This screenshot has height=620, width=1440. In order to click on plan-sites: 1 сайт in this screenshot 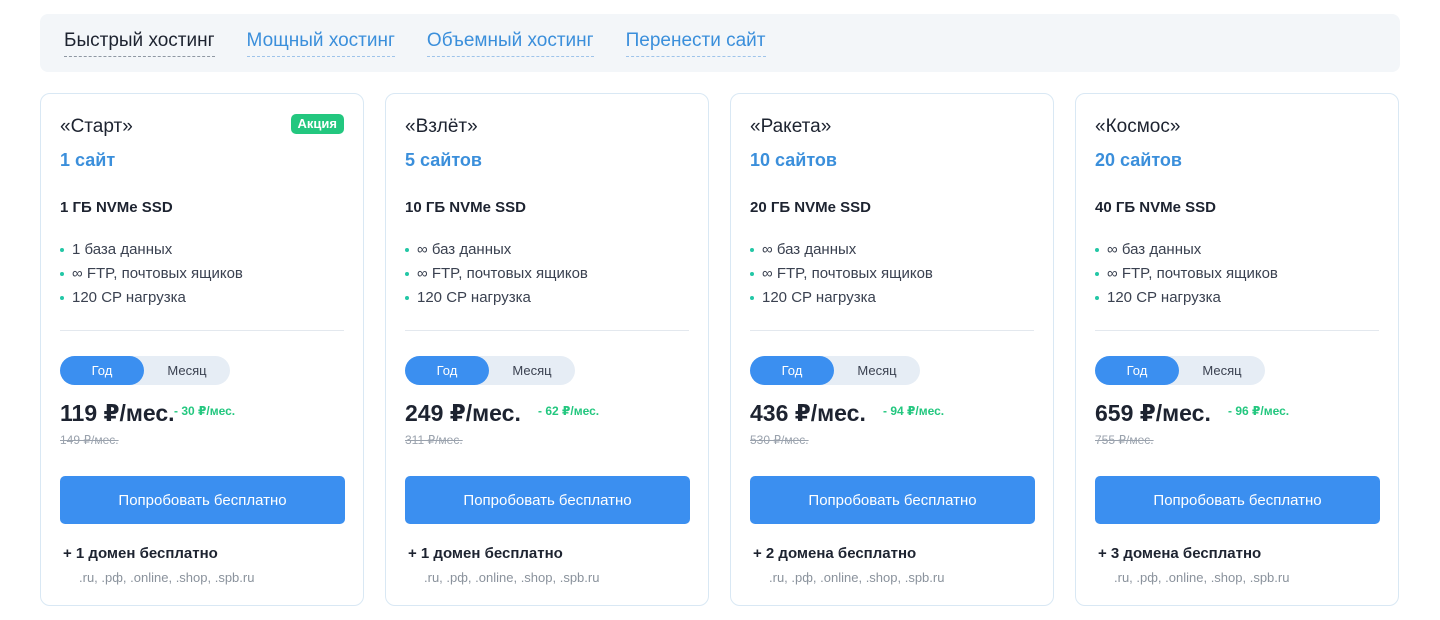, I will do `click(88, 160)`.